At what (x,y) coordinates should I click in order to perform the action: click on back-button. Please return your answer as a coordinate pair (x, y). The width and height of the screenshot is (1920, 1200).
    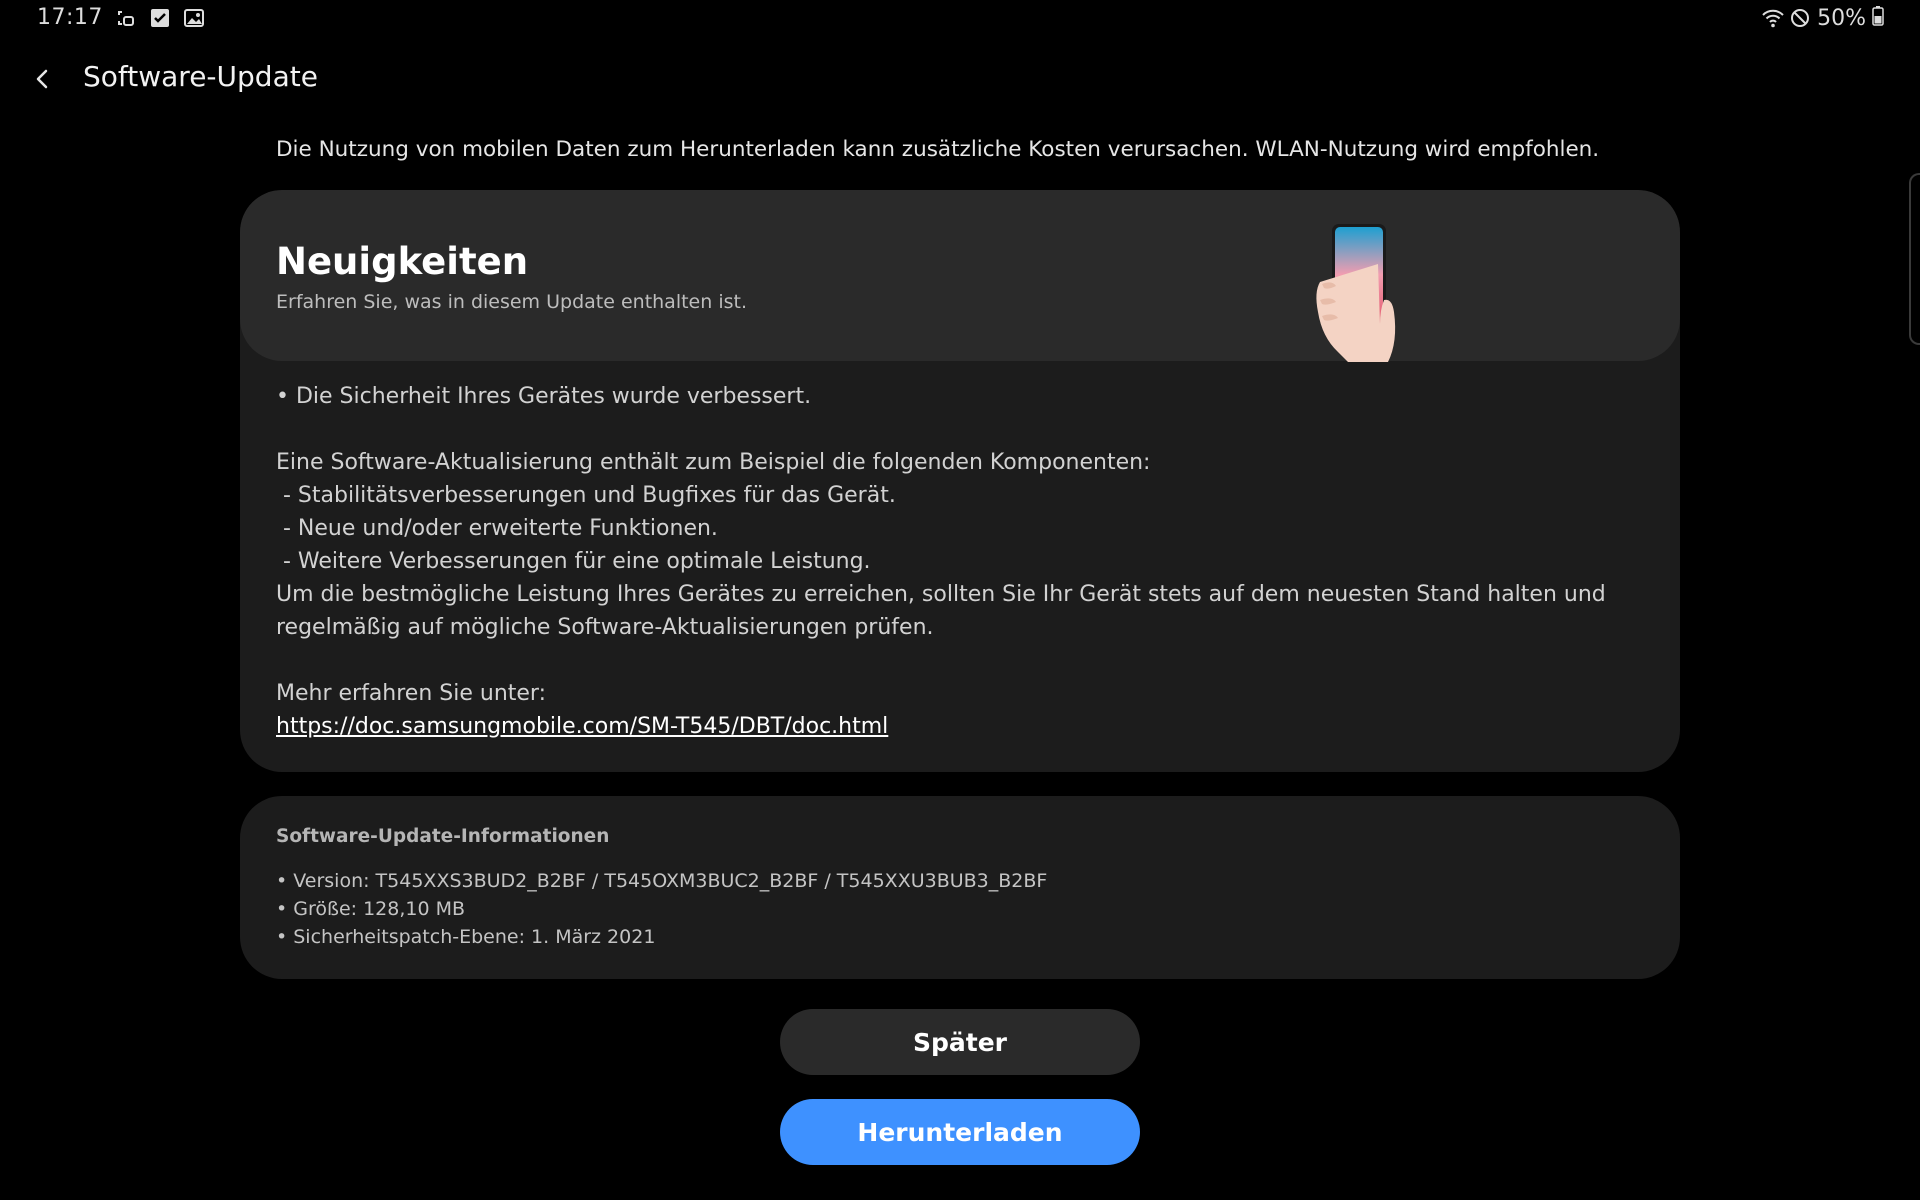
    Looking at the image, I should click on (44, 78).